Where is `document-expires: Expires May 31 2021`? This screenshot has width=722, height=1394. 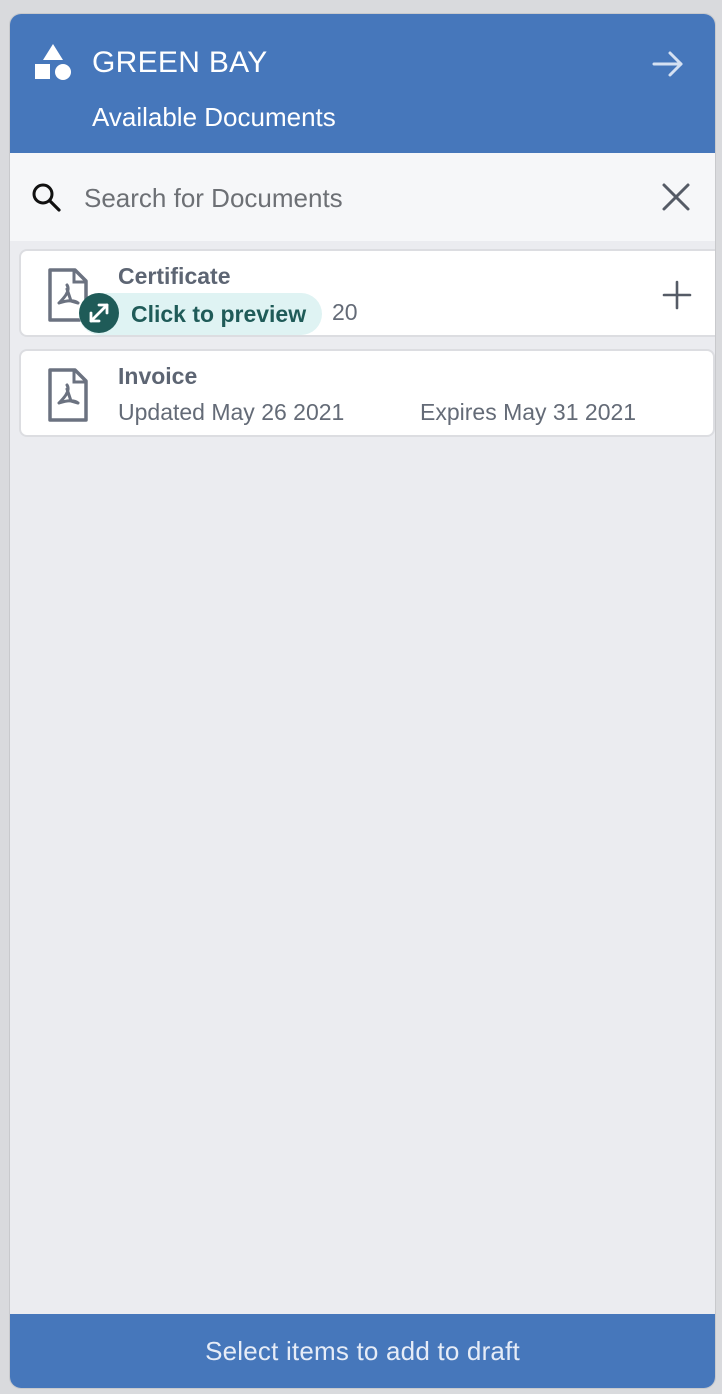 document-expires: Expires May 31 2021 is located at coordinates (528, 412).